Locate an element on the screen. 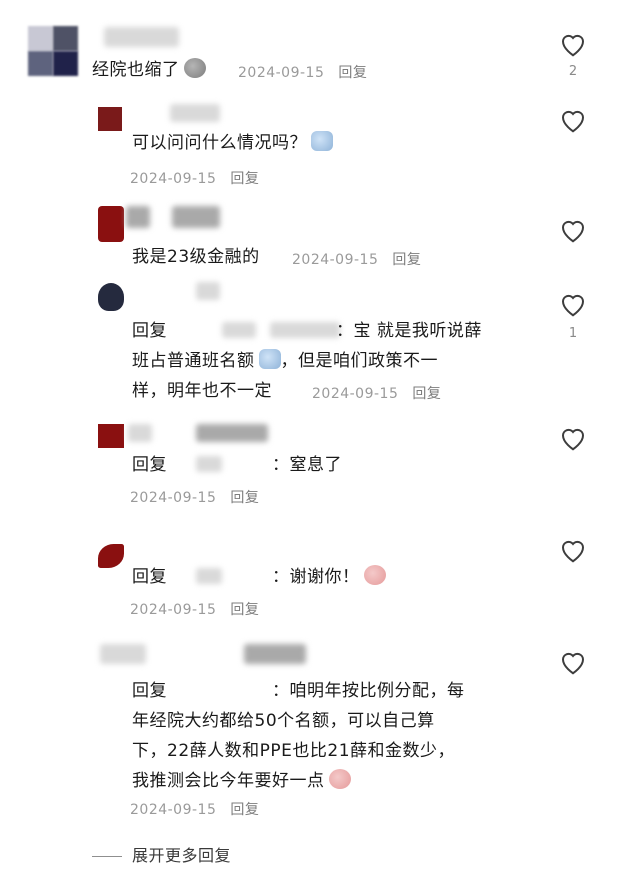  comment-text: 我是23级金融的 is located at coordinates (196, 257).